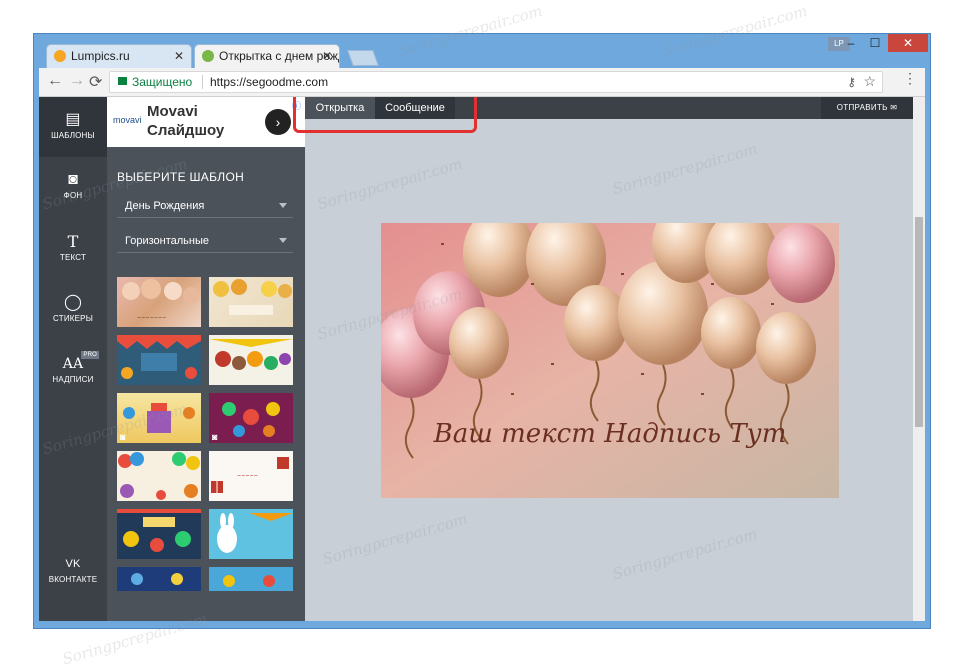 This screenshot has width=964, height=668. I want to click on divider, so click(202, 82).